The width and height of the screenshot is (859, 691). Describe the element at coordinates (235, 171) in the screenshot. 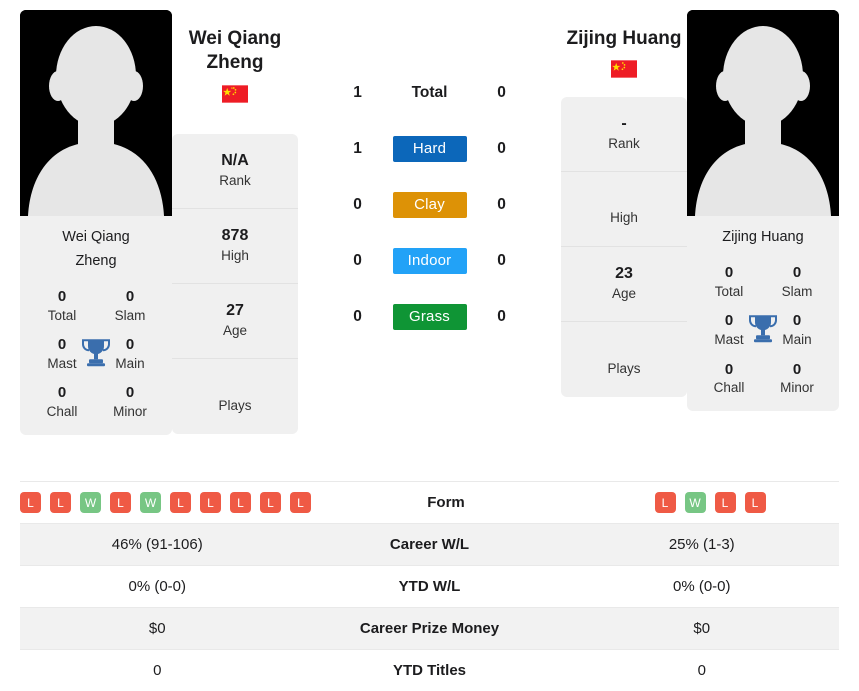

I see `left-card-rank: N/A Rank` at that location.